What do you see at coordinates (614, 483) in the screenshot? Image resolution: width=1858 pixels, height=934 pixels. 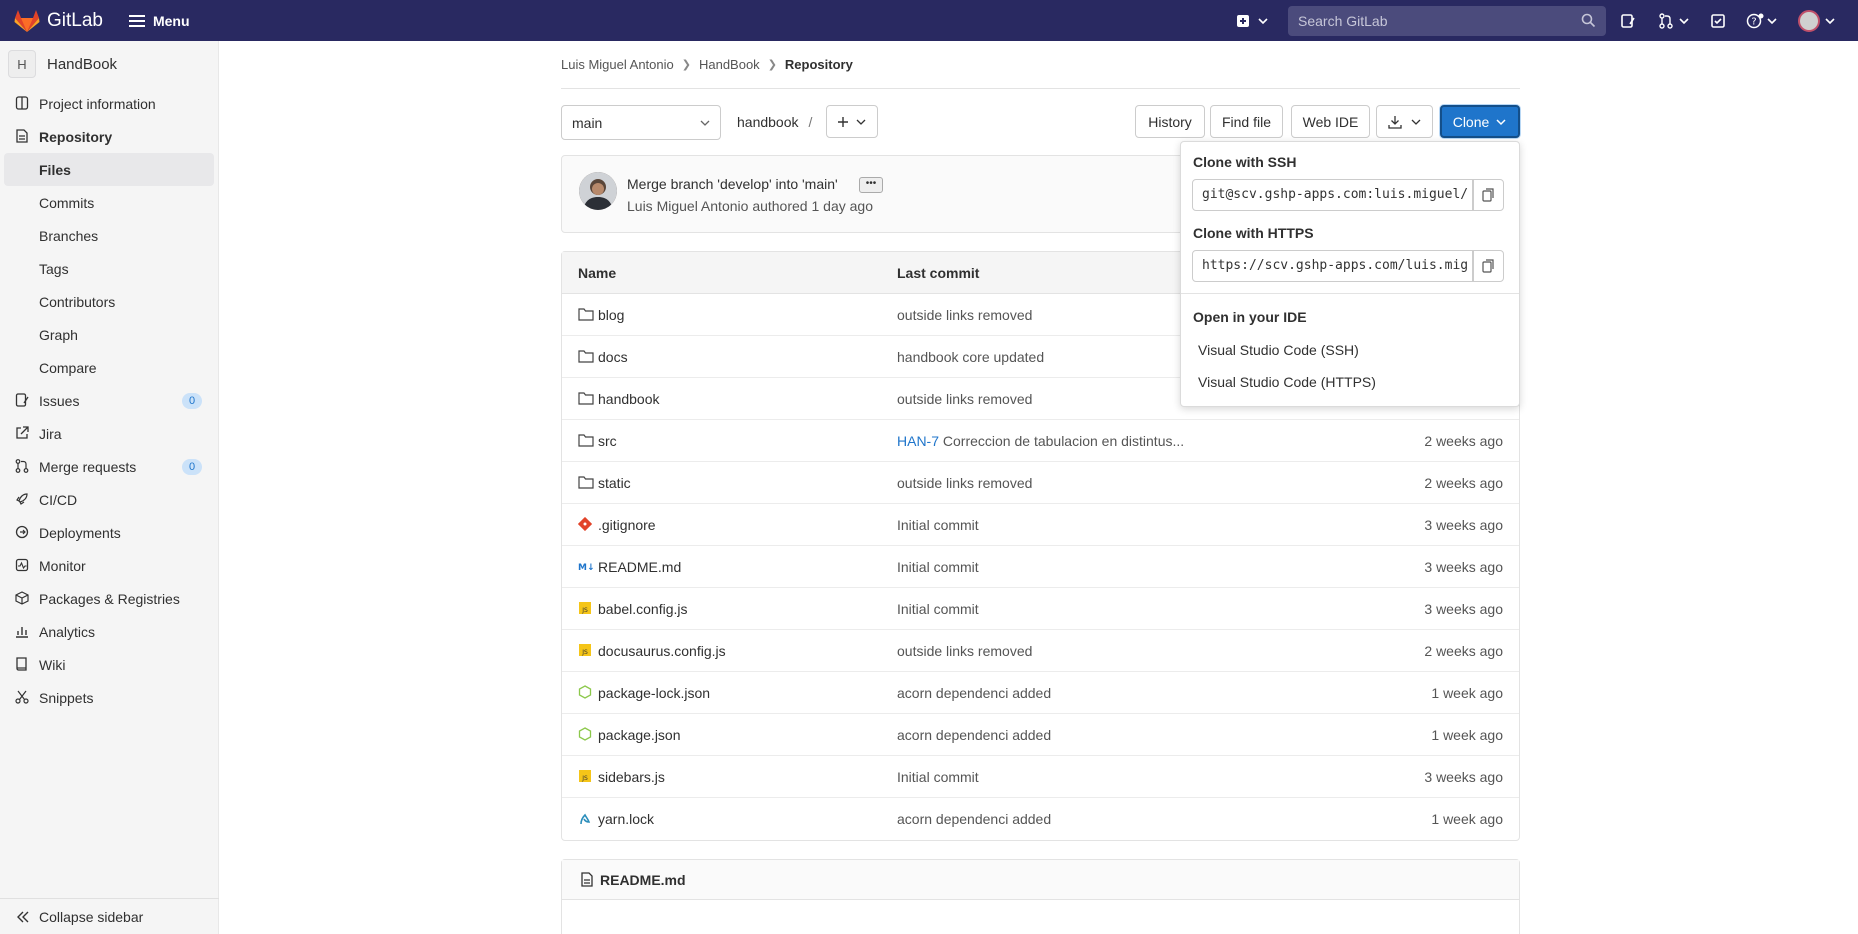 I see `file-name-link: static` at bounding box center [614, 483].